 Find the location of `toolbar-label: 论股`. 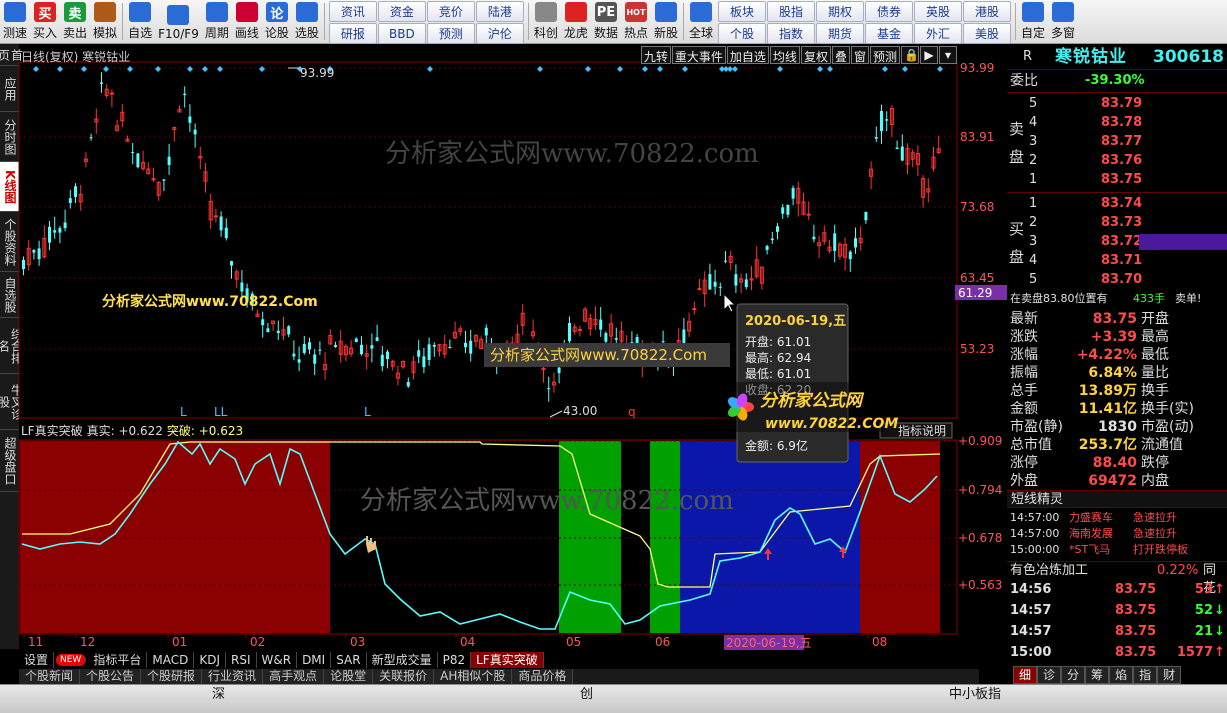

toolbar-label: 论股 is located at coordinates (276, 33).